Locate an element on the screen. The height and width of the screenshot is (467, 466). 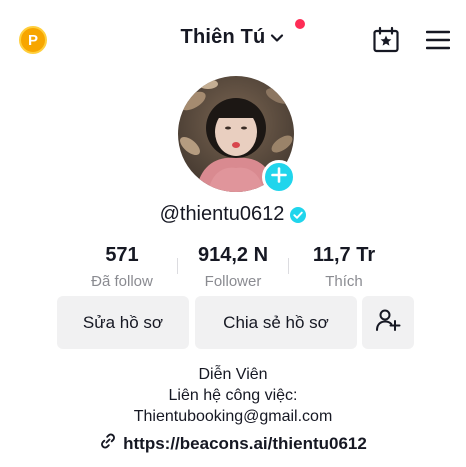
profile-handle-row: @thientu0612 is located at coordinates (233, 214).